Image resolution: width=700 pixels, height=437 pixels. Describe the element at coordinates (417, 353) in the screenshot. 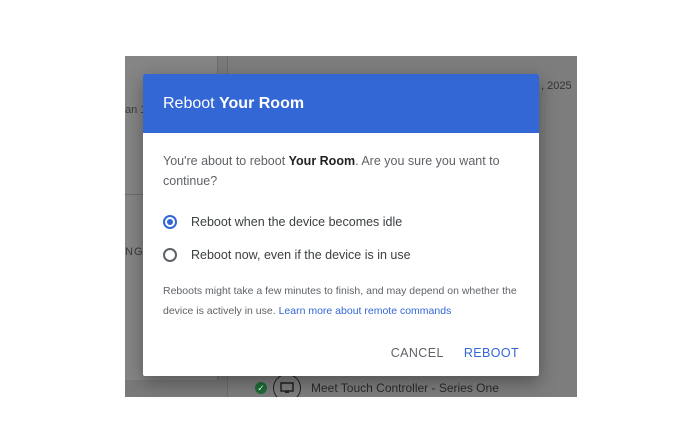

I see `cancel-button: CANCEL` at that location.